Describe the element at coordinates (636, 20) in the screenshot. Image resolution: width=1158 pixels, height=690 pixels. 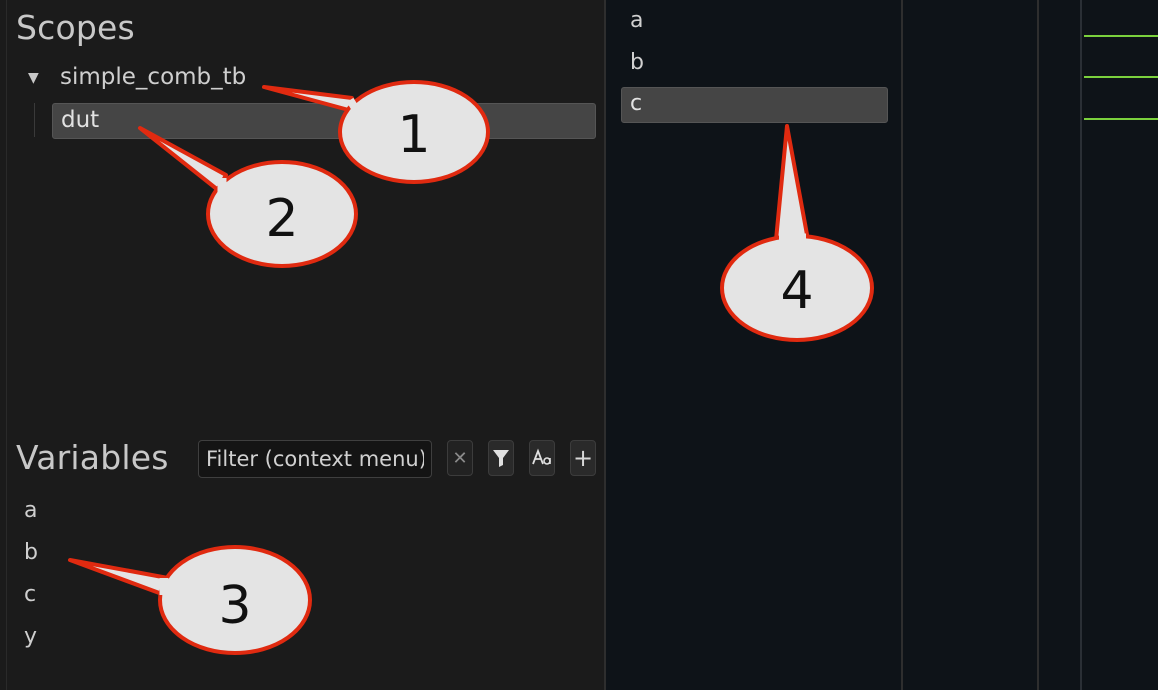
I see `signal-item-a: a` at that location.